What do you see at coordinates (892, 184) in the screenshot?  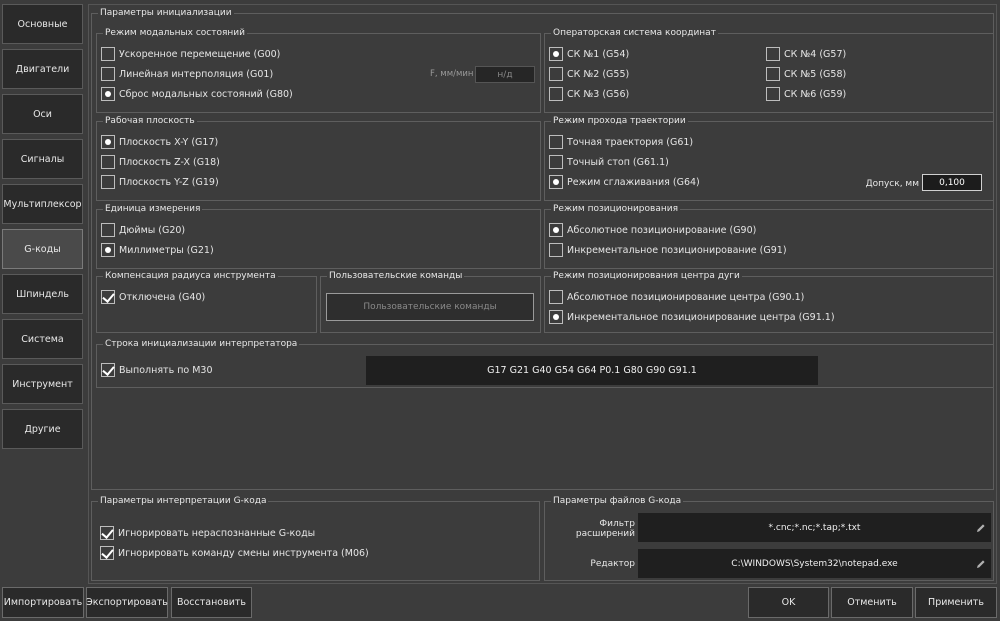 I see `tolerance-label: Допуск, мм` at bounding box center [892, 184].